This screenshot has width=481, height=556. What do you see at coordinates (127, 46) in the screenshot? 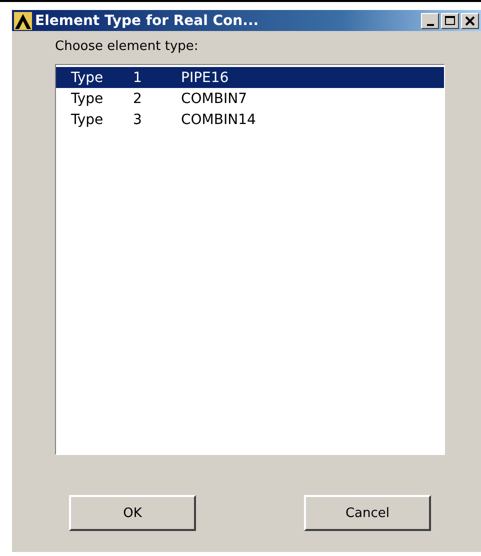
I see `prompt-label: Choose element type:` at bounding box center [127, 46].